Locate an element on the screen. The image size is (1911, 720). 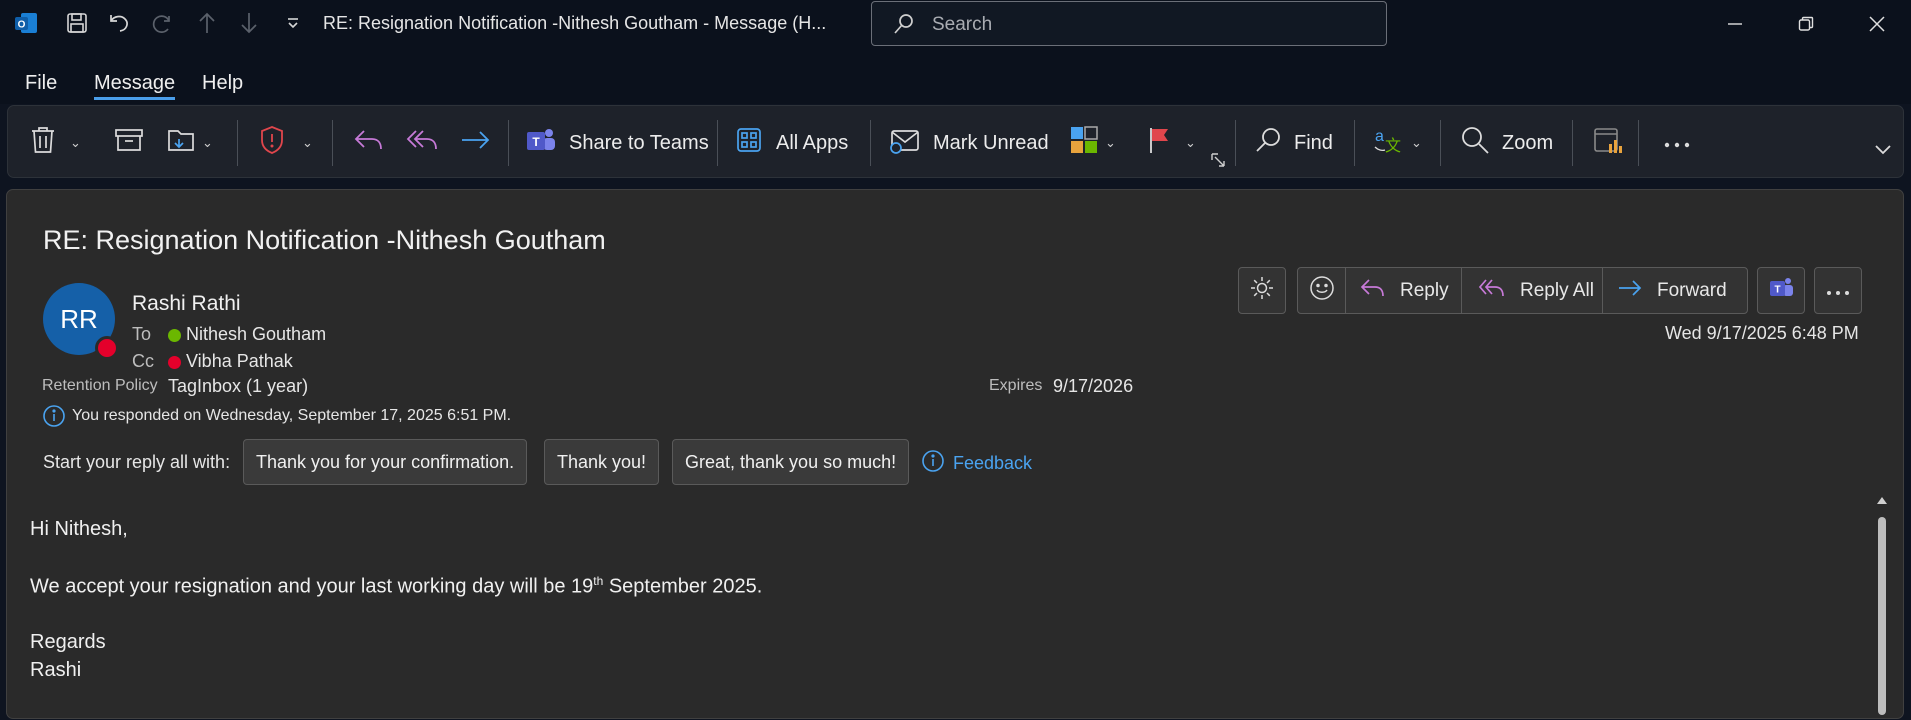
mark-unread-button: Mark Unread is located at coordinates (969, 143).